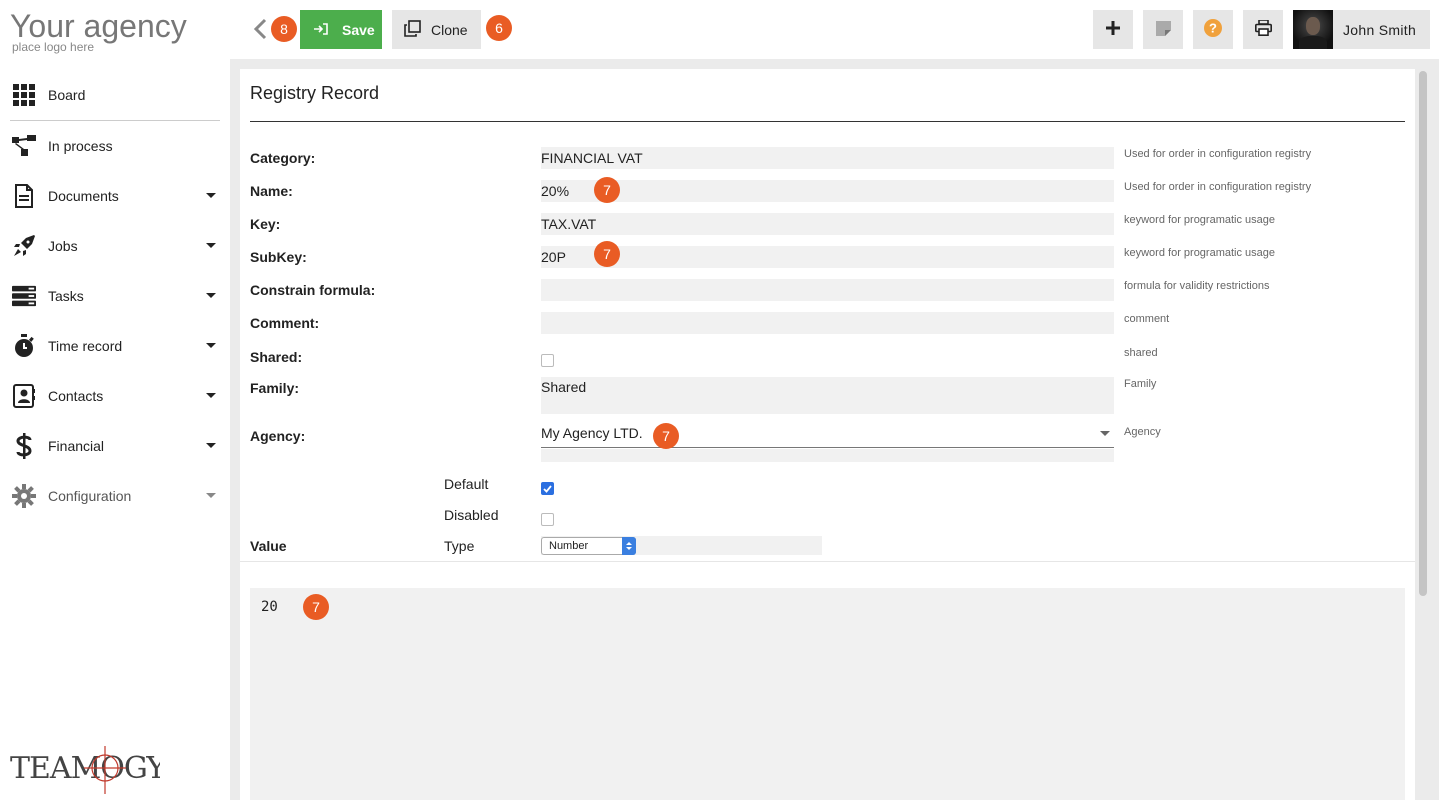  Describe the element at coordinates (1423, 333) in the screenshot. I see `scrollbar-thumb` at that location.